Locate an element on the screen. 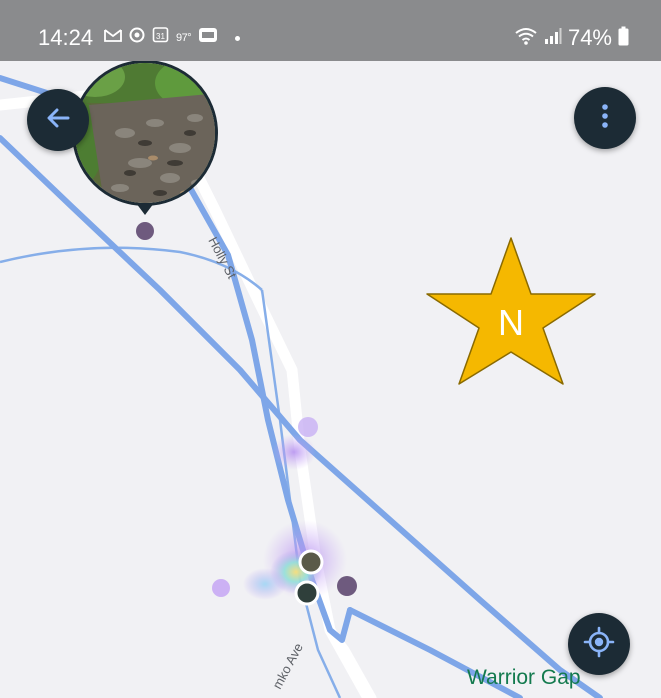 The image size is (661, 698). calendar-icon: 31 is located at coordinates (160, 38).